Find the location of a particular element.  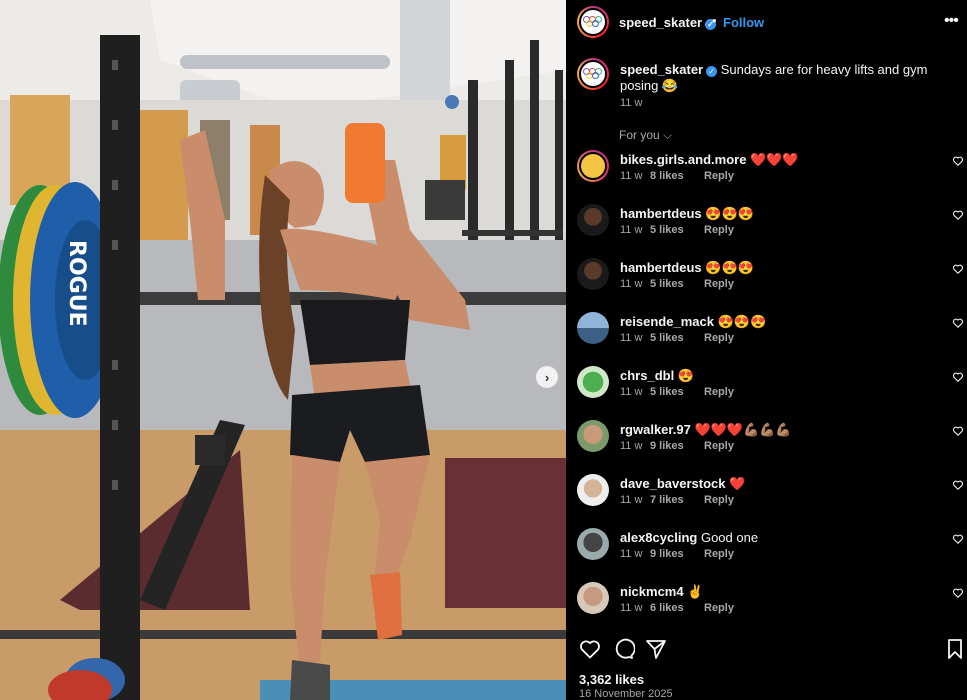

chevron-right-icon: › is located at coordinates (547, 377).